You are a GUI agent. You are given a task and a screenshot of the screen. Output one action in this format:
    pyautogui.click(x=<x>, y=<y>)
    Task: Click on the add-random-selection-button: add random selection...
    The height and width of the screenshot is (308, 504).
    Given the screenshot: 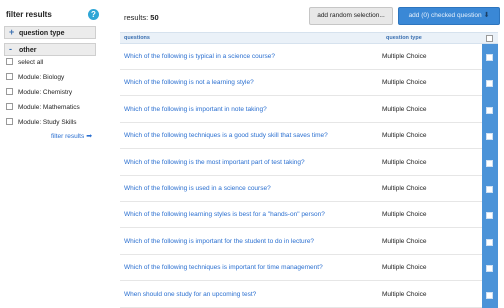 What is the action you would take?
    pyautogui.click(x=351, y=16)
    